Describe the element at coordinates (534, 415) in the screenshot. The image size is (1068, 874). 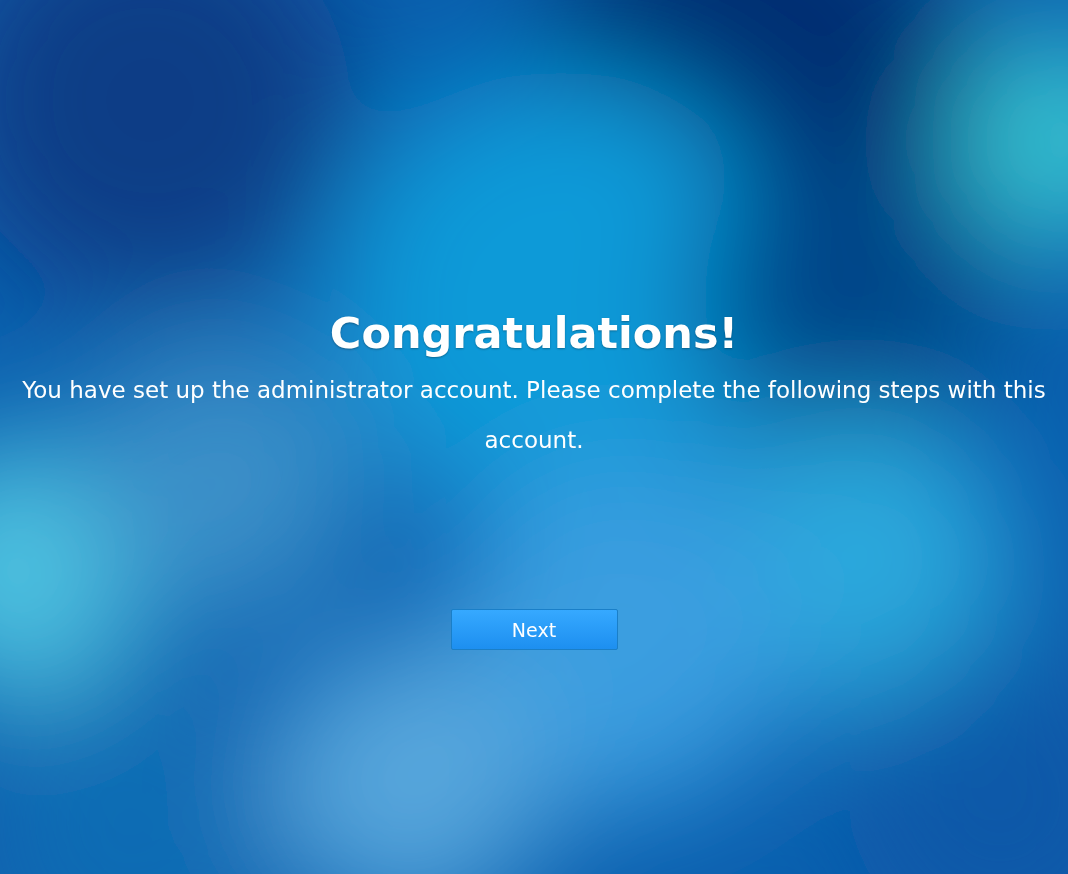
I see `message-text: You have set up the administrator account. Please complete the following steps with this account.` at that location.